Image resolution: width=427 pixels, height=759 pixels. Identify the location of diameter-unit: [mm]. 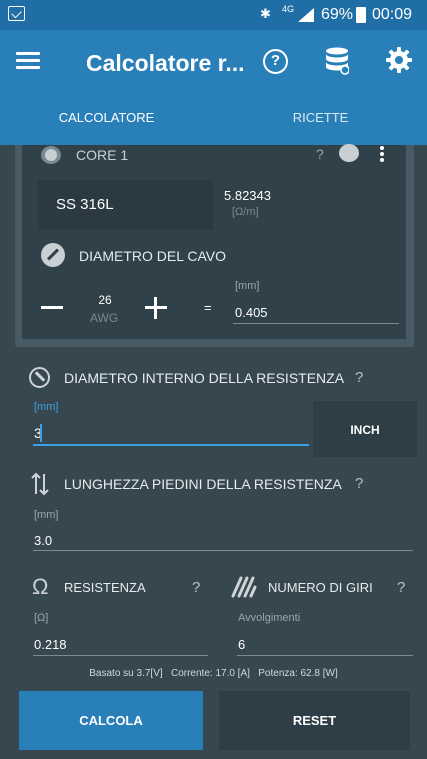
(247, 286).